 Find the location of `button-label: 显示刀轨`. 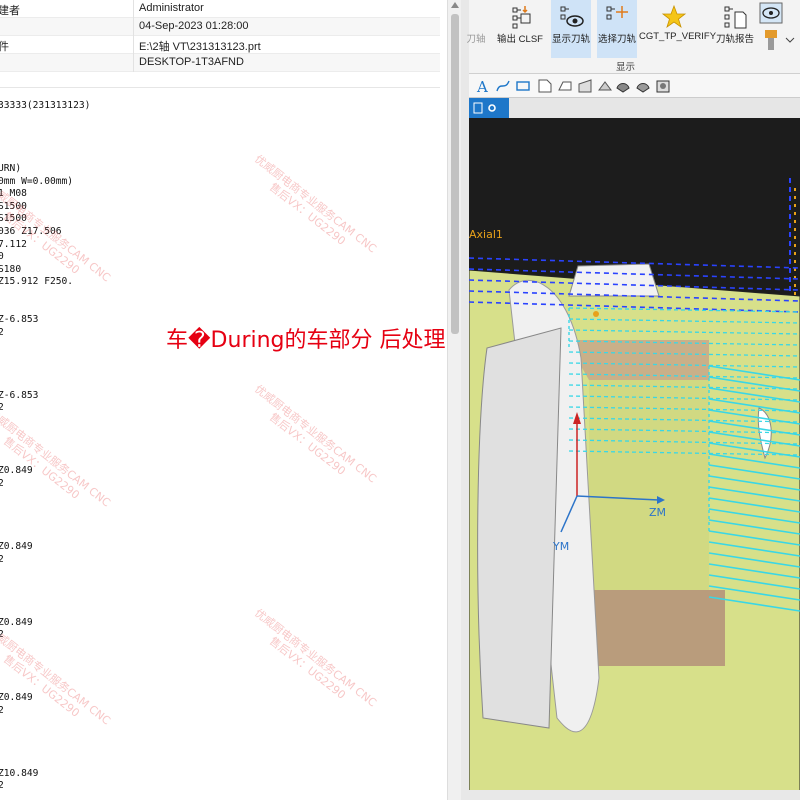

button-label: 显示刀轨 is located at coordinates (570, 39).